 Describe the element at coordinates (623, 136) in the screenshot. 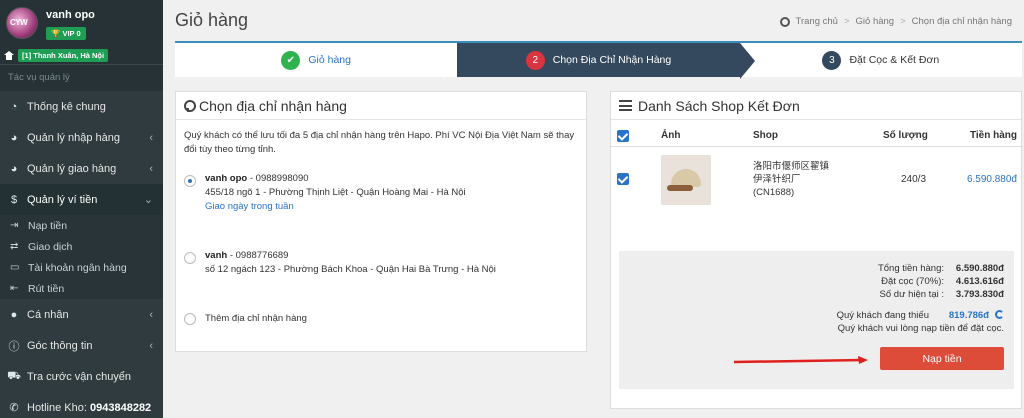

I see `select-all-checkbox` at that location.